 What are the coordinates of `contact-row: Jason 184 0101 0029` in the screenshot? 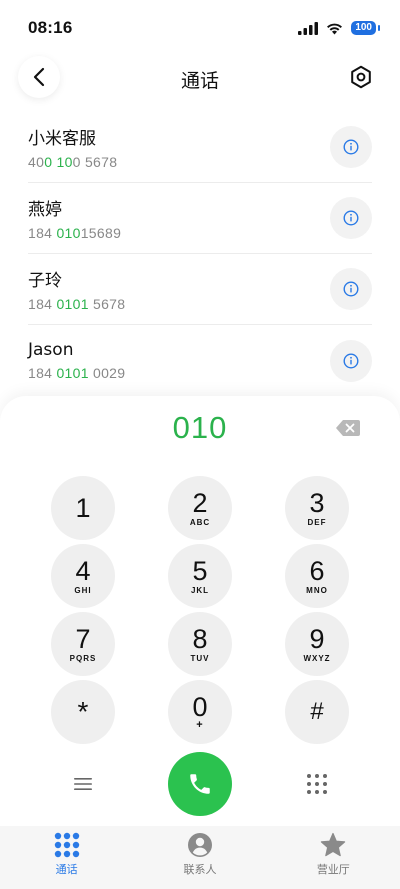 It's located at (200, 360).